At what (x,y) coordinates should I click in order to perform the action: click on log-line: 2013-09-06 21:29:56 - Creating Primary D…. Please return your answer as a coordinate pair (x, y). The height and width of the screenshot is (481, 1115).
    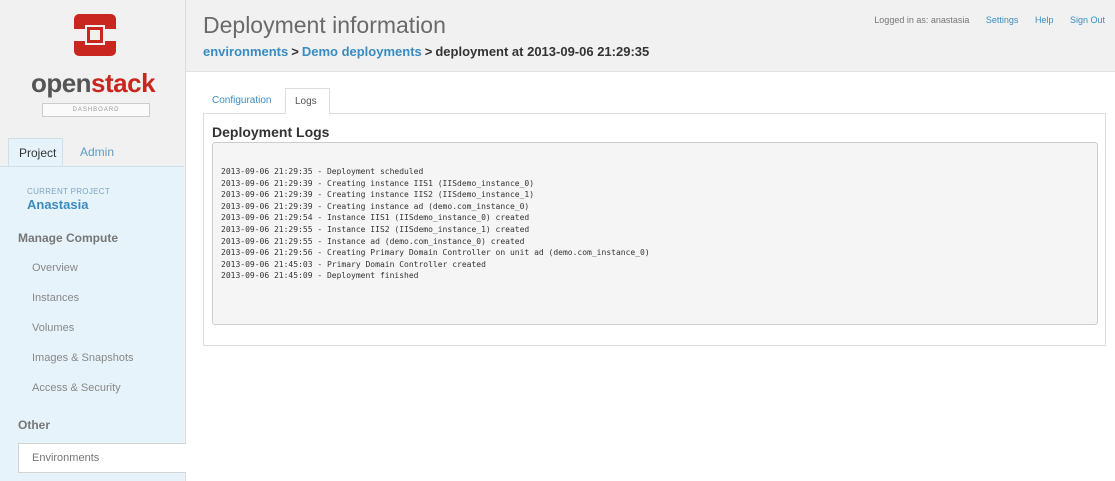
    Looking at the image, I should click on (435, 253).